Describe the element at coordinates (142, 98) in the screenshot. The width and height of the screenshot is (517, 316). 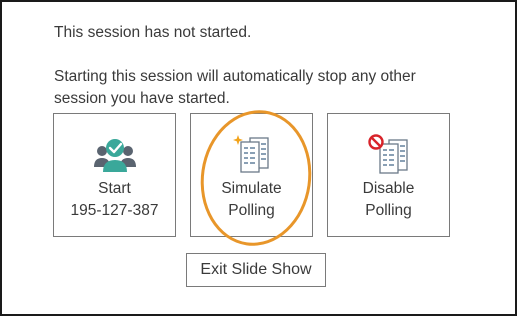
I see `session-warning-line2: session you have started.` at that location.